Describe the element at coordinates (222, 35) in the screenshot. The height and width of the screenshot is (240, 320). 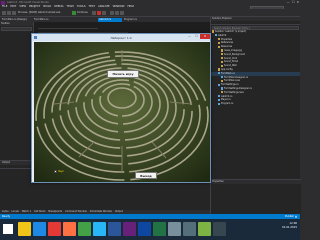
I see `tree-item-label: Labirint` at that location.